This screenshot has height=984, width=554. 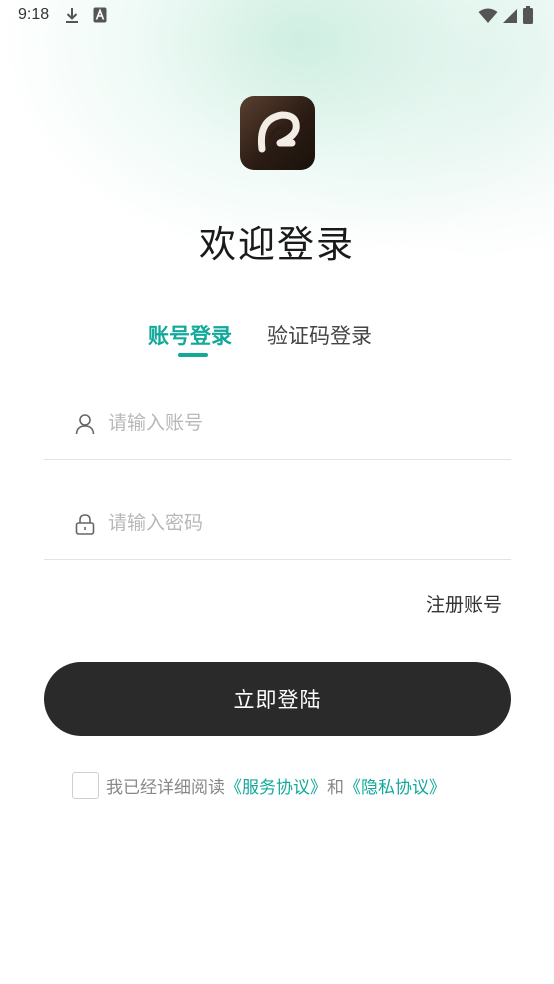 What do you see at coordinates (277, 244) in the screenshot?
I see `page-title: 欢迎登录` at bounding box center [277, 244].